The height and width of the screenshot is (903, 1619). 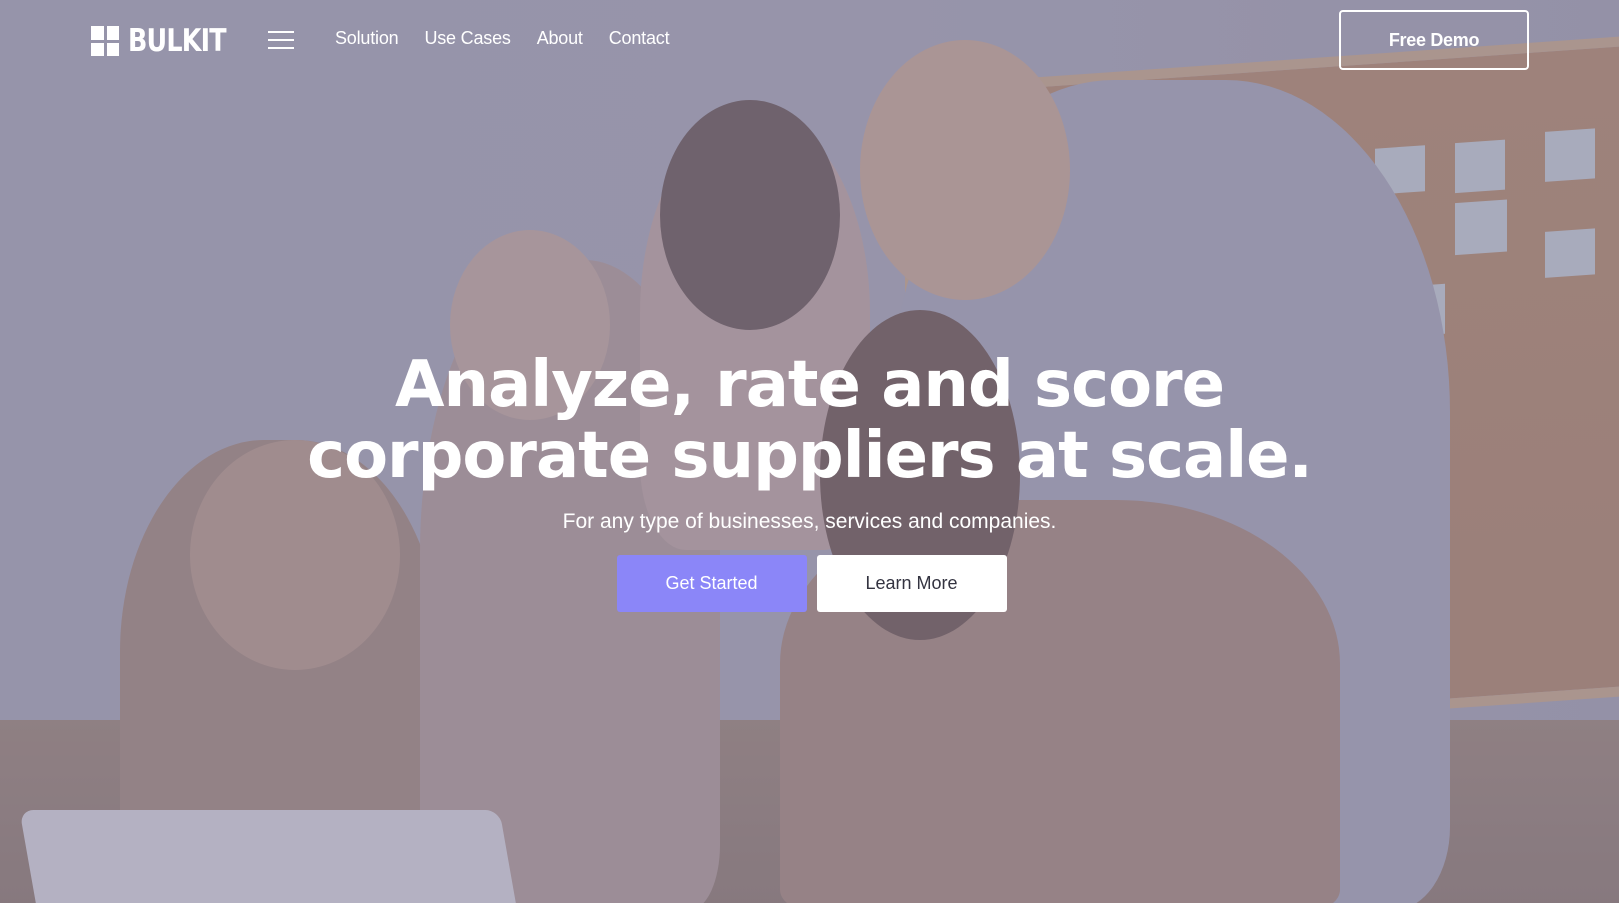 I want to click on nav-link-use-cases: Use Cases, so click(x=467, y=38).